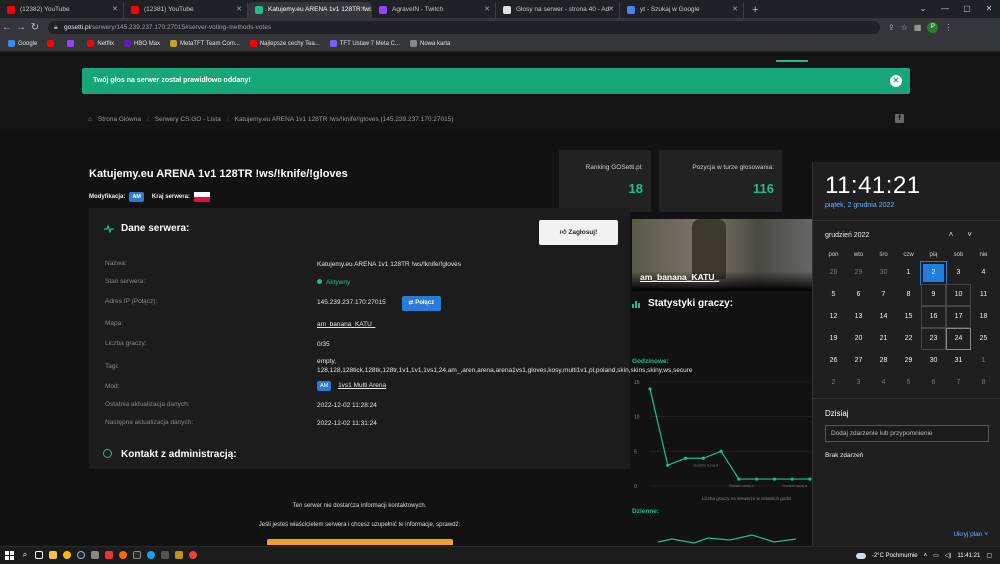  What do you see at coordinates (679, 277) in the screenshot?
I see `map-image-name: am_banana_KATU_` at bounding box center [679, 277].